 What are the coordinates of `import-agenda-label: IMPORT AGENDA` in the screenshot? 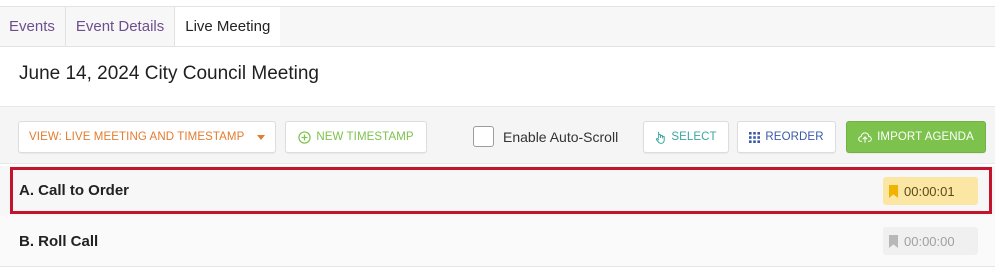 It's located at (925, 137).